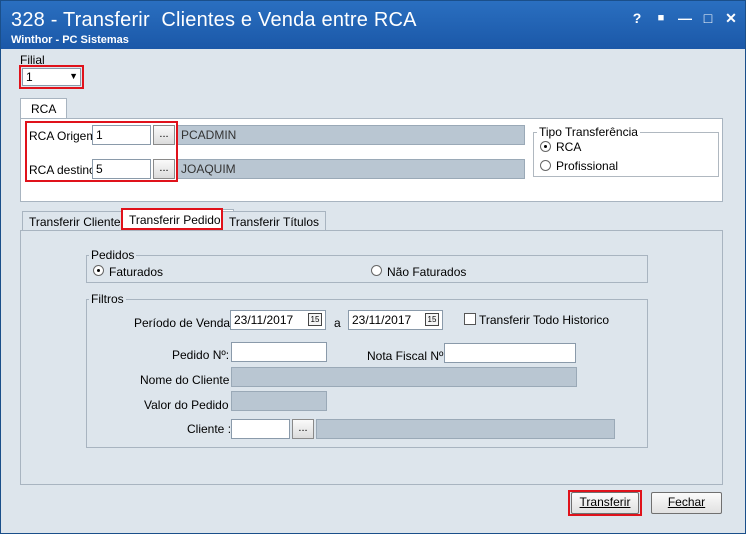  I want to click on fechar-button: Fechar, so click(686, 503).